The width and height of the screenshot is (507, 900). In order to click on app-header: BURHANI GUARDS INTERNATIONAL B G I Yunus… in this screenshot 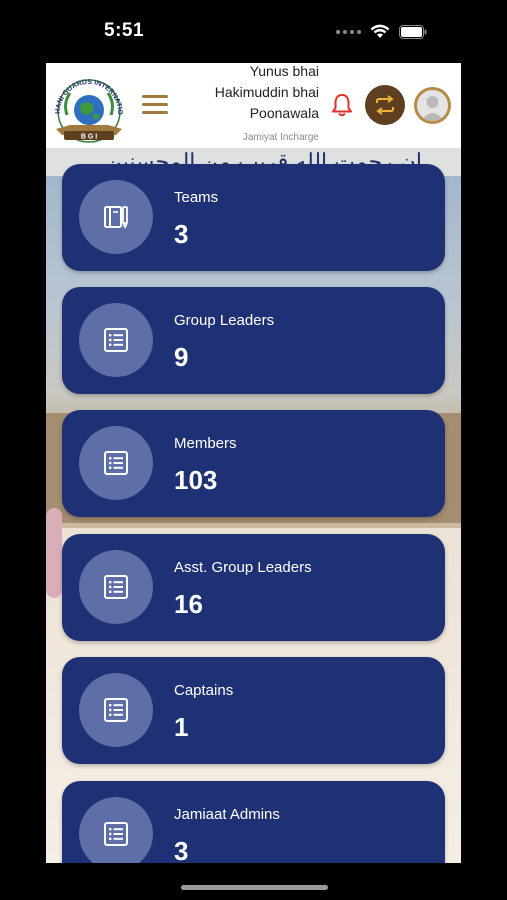, I will do `click(253, 105)`.